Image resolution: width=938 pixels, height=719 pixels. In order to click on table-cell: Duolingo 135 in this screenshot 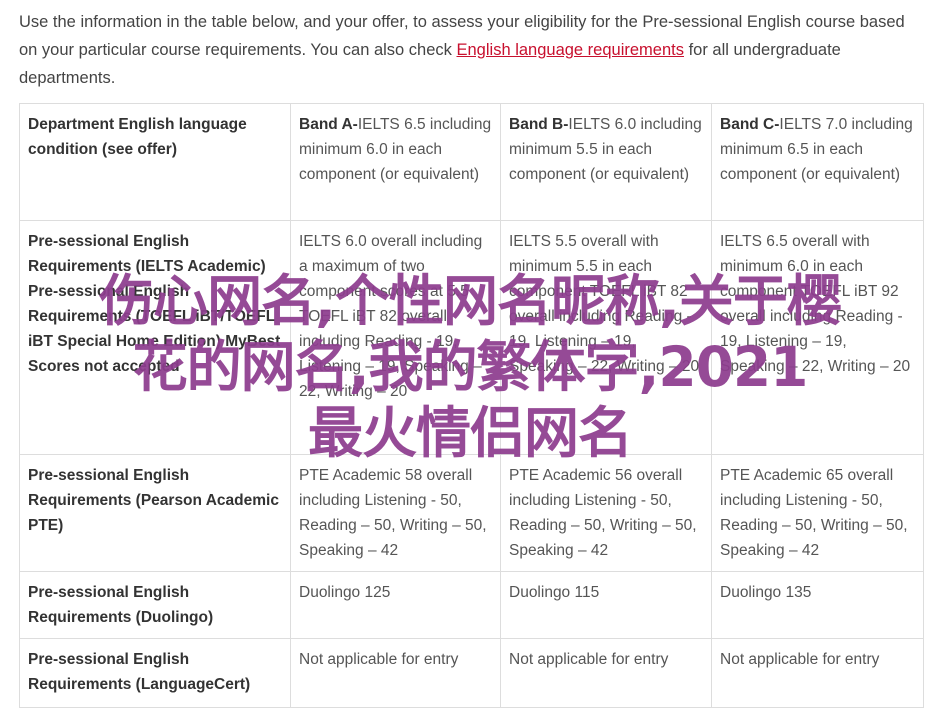, I will do `click(817, 605)`.